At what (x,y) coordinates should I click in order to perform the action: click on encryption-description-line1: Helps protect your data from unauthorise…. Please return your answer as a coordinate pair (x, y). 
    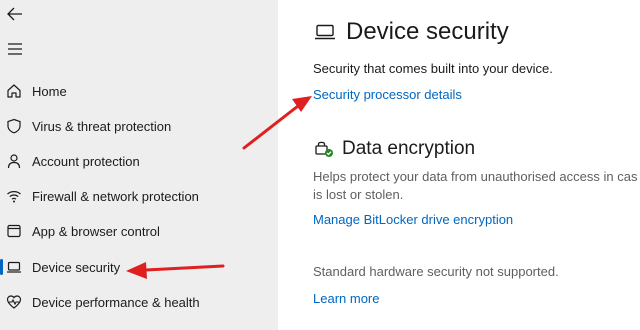
    Looking at the image, I should click on (475, 176).